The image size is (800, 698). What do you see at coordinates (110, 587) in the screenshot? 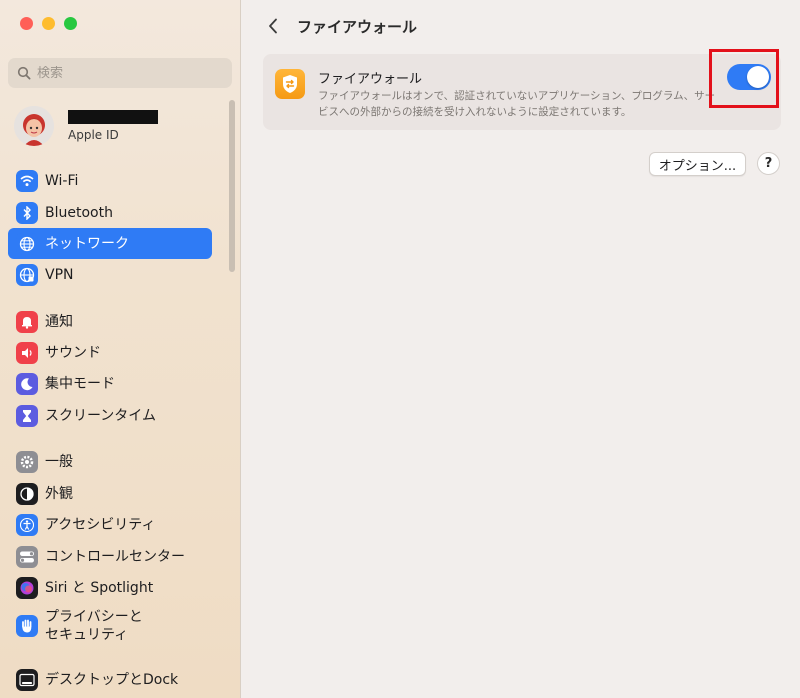
I see `sidebar-item-siri-spotlight: Siri と Spotlight` at bounding box center [110, 587].